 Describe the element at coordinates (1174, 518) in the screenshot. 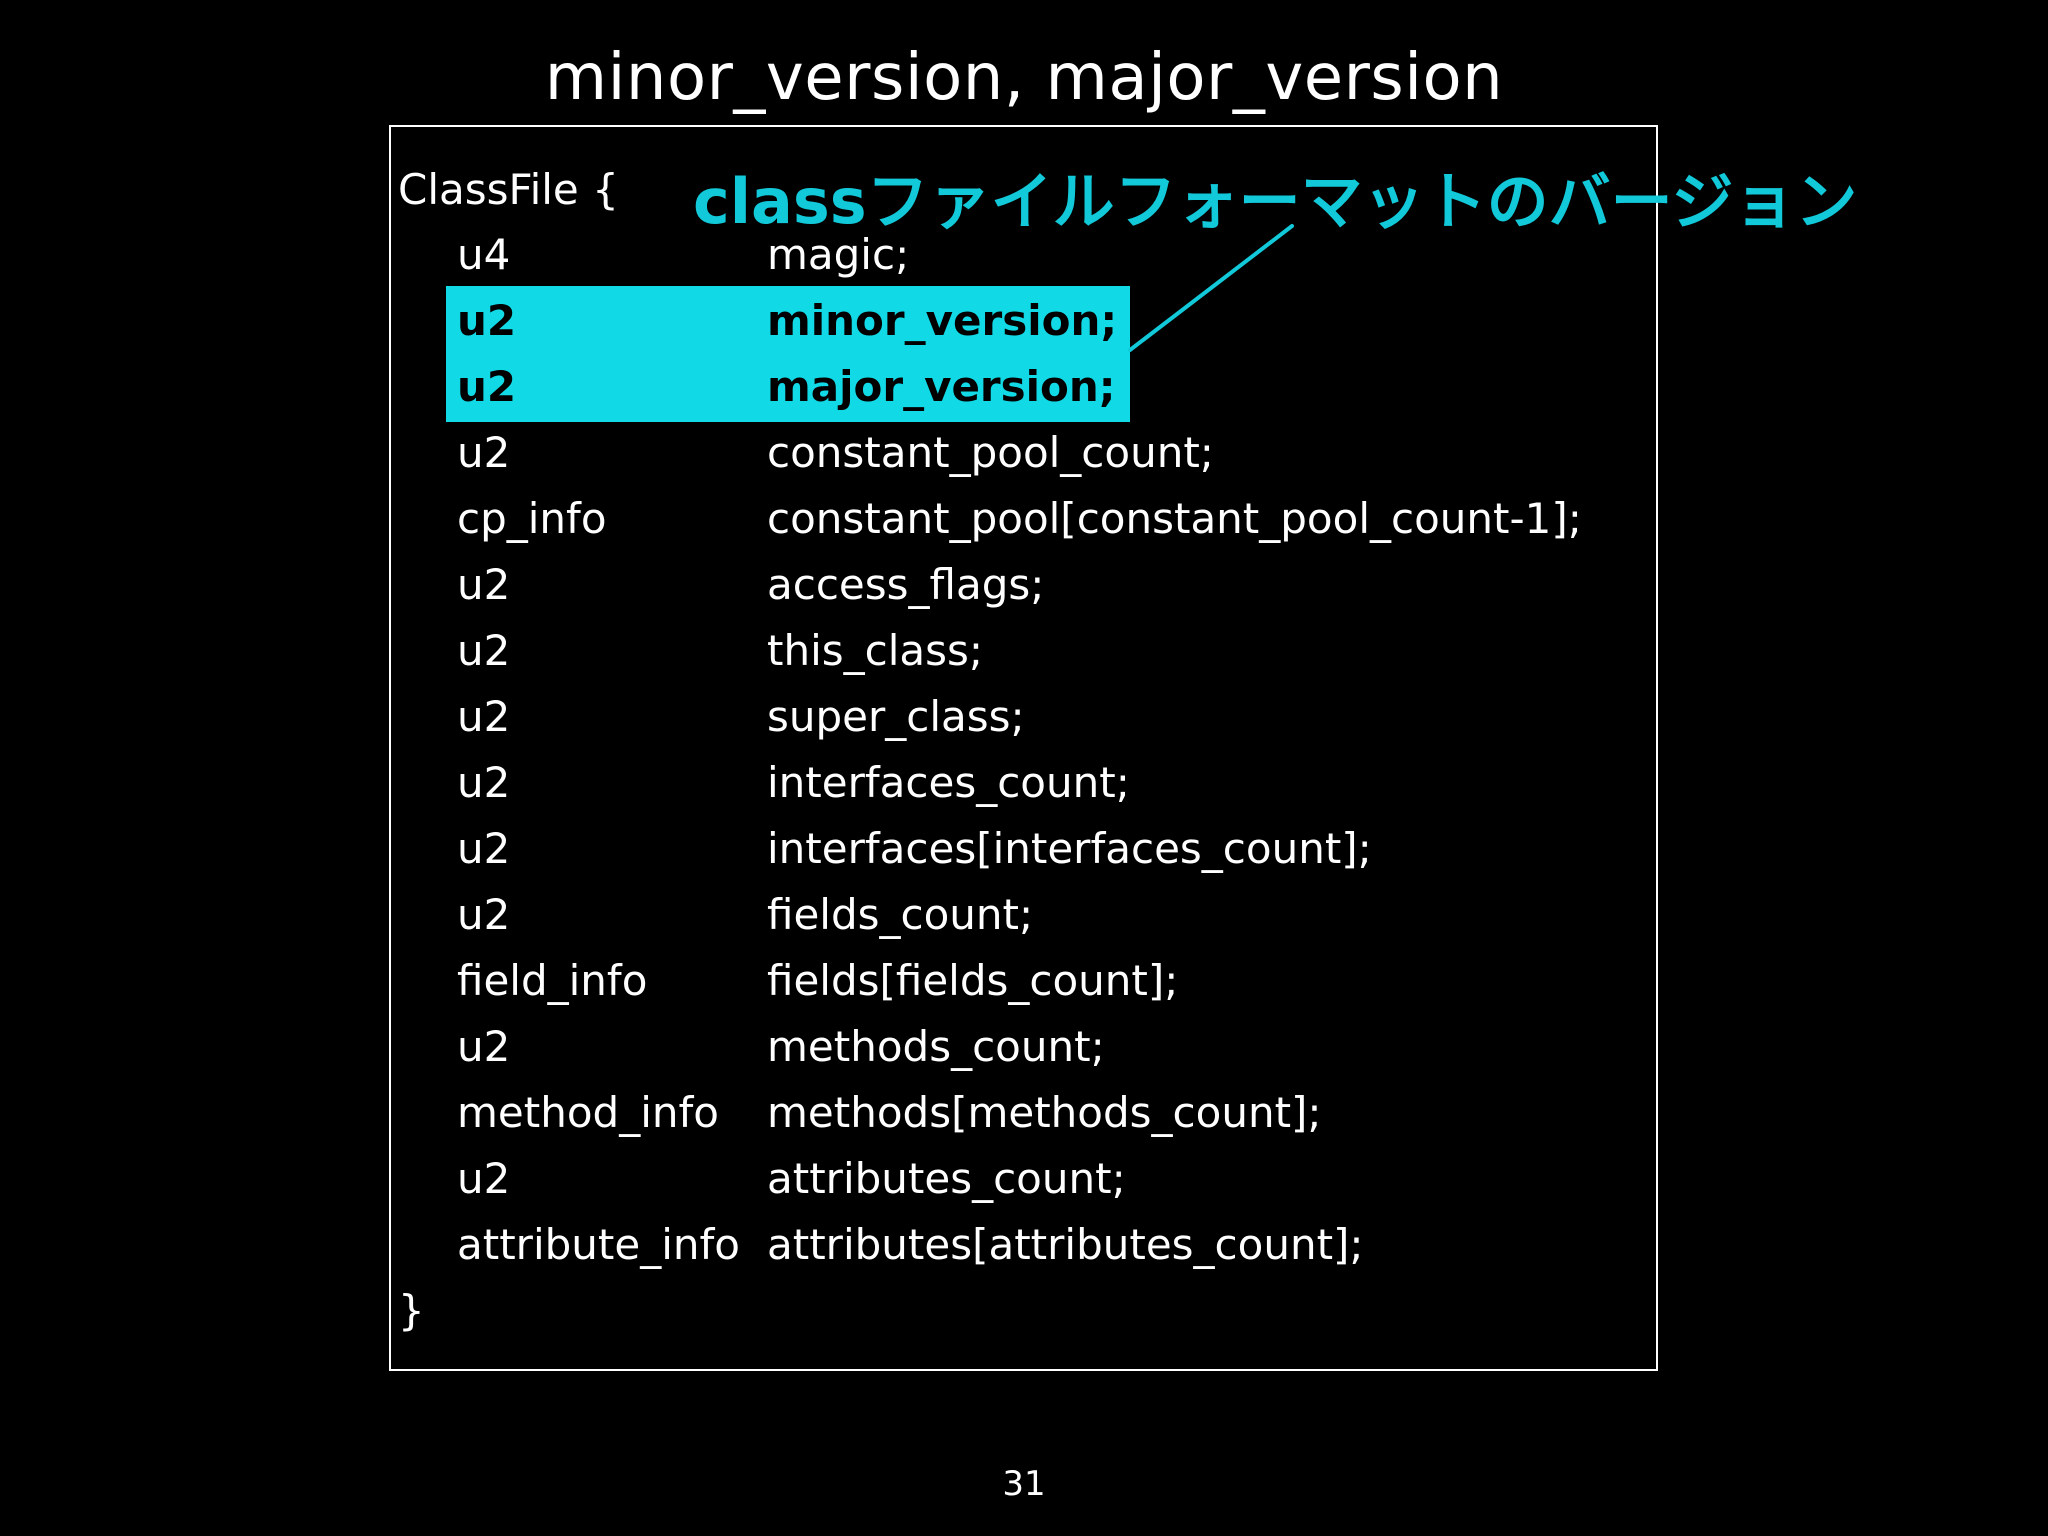

I see `field-name: constant_pool[constant_pool_count-1];` at that location.